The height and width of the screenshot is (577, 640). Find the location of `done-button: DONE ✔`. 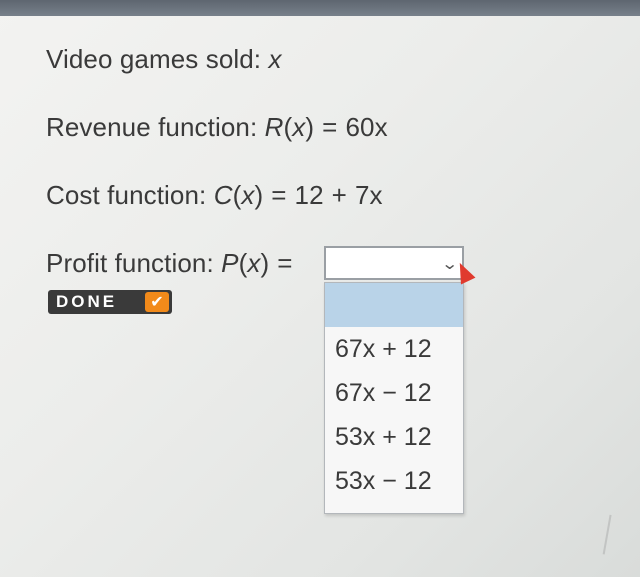

done-button: DONE ✔ is located at coordinates (110, 302).